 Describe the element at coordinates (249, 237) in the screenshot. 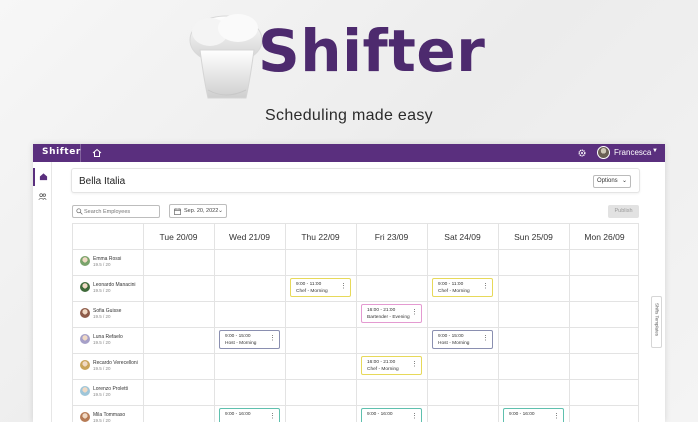

I see `day-header: Wed 21/09` at that location.